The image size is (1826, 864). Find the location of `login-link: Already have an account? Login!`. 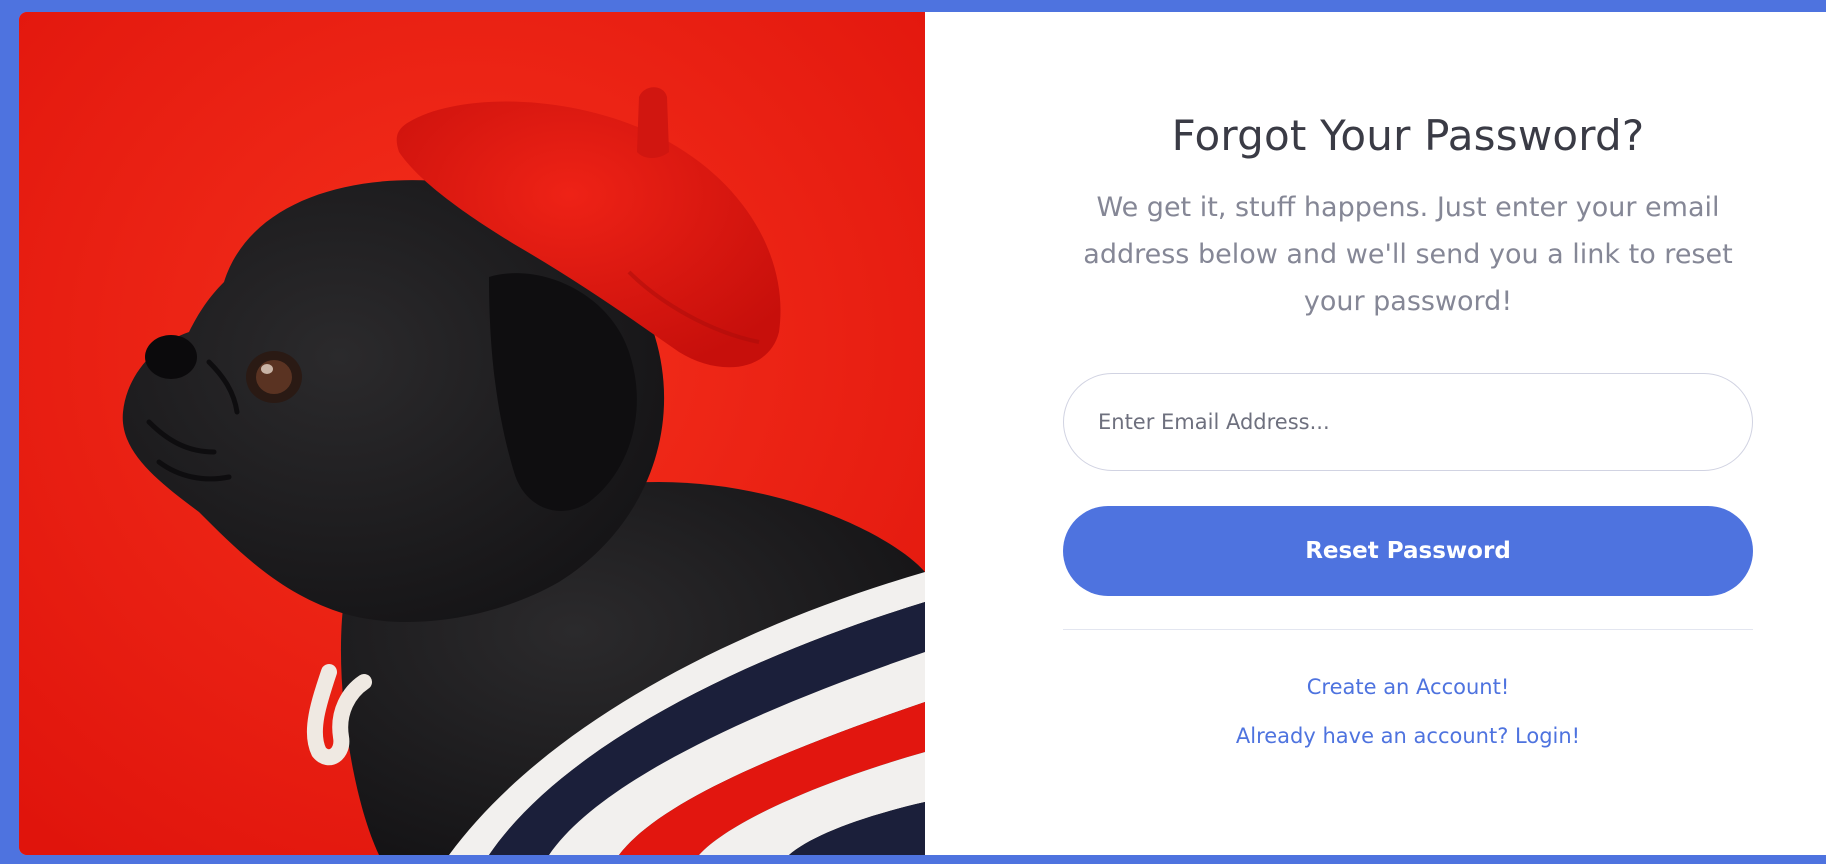

login-link: Already have an account? Login! is located at coordinates (1408, 736).